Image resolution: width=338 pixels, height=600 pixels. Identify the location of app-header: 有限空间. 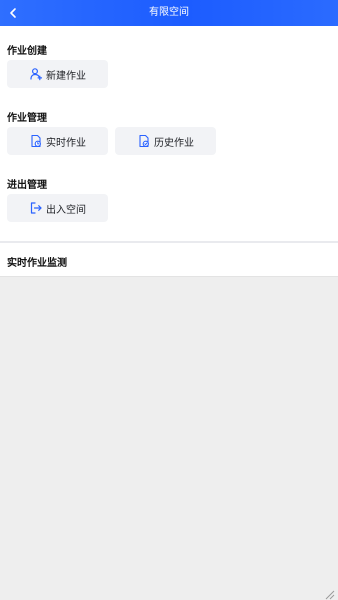
(169, 13).